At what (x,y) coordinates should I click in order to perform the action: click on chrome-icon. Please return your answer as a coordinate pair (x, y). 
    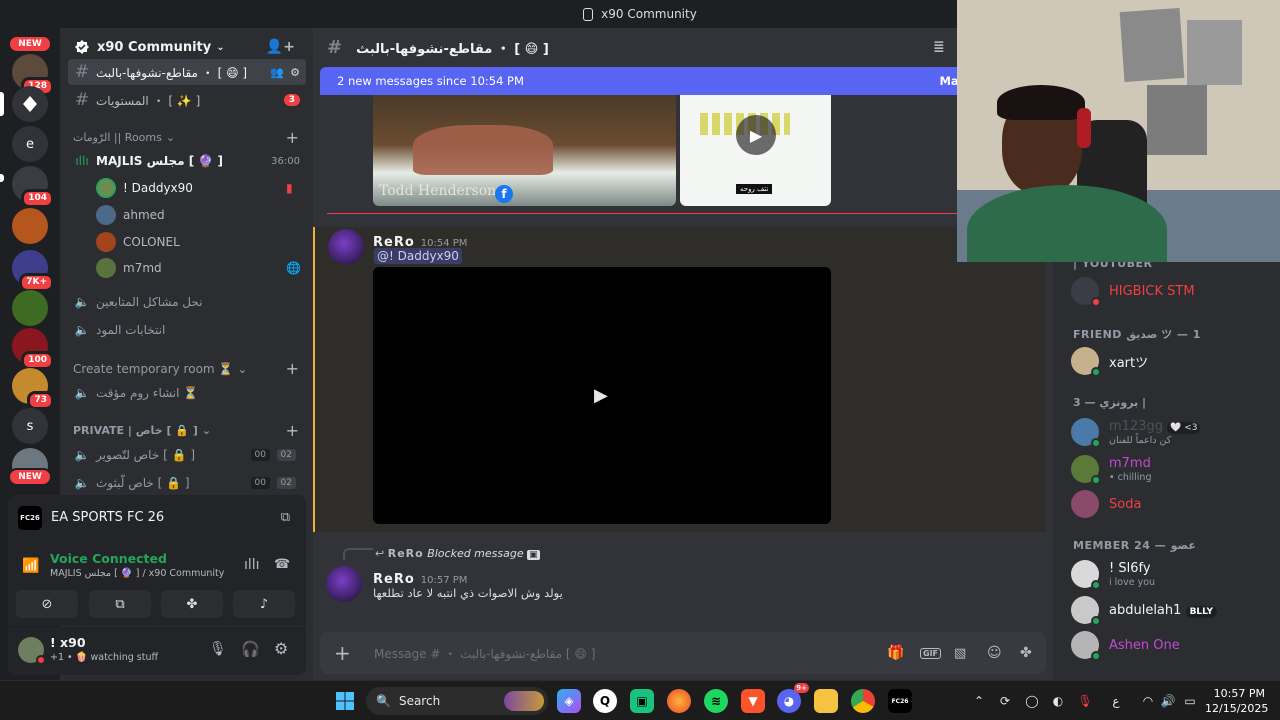
    Looking at the image, I should click on (863, 701).